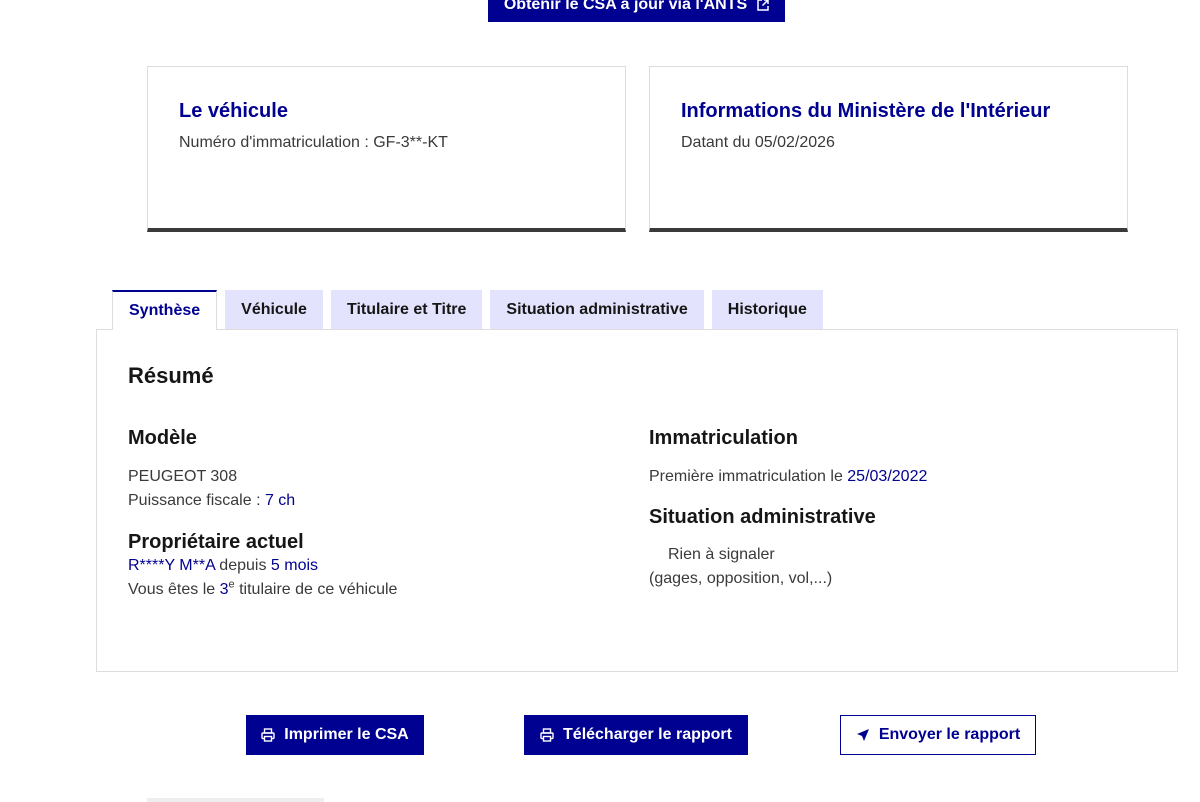 This screenshot has height=802, width=1200. What do you see at coordinates (216, 542) in the screenshot?
I see `owner-heading: Propriétaire actuel` at bounding box center [216, 542].